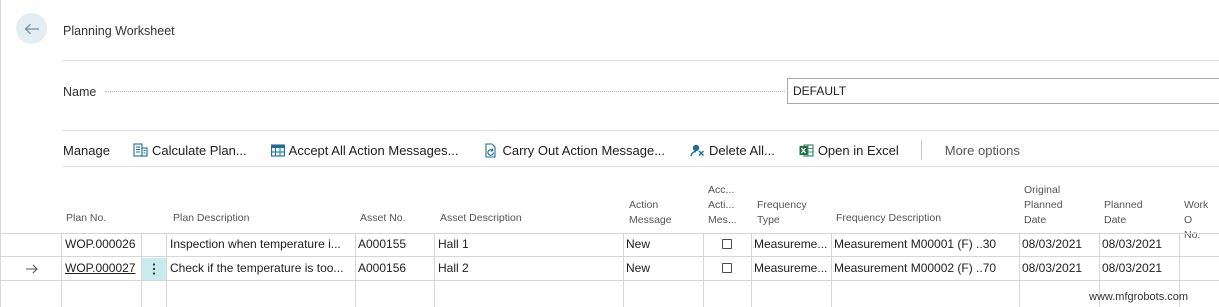 Image resolution: width=1219 pixels, height=307 pixels. I want to click on frequency-description-cell: Measurement M00001 (F) ..30, so click(925, 244).